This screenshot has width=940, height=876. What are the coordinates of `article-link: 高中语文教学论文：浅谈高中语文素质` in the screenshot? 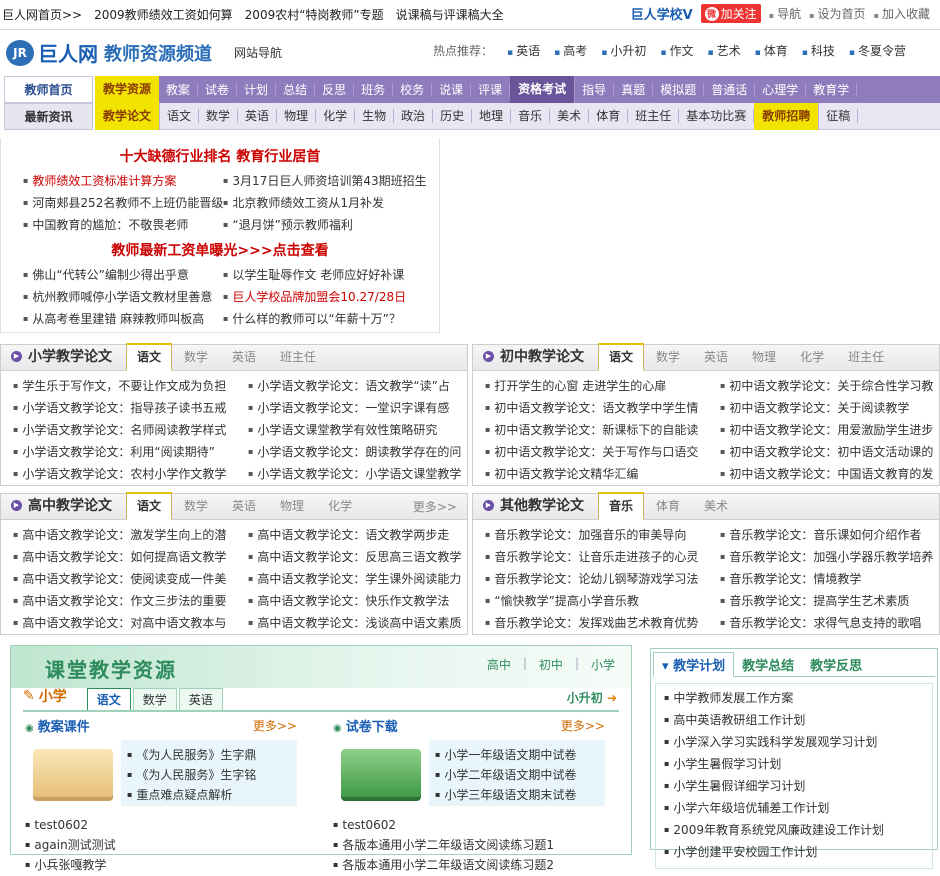 It's located at (365, 624).